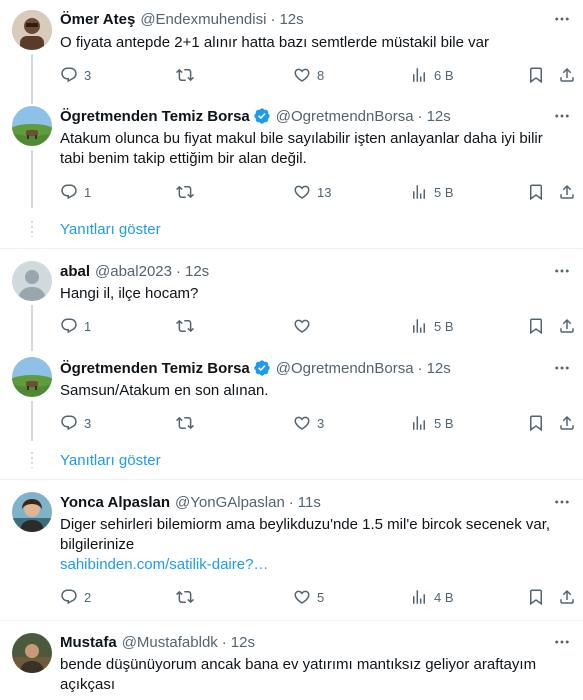  I want to click on author-name: Yonca Alpaslan, so click(115, 502).